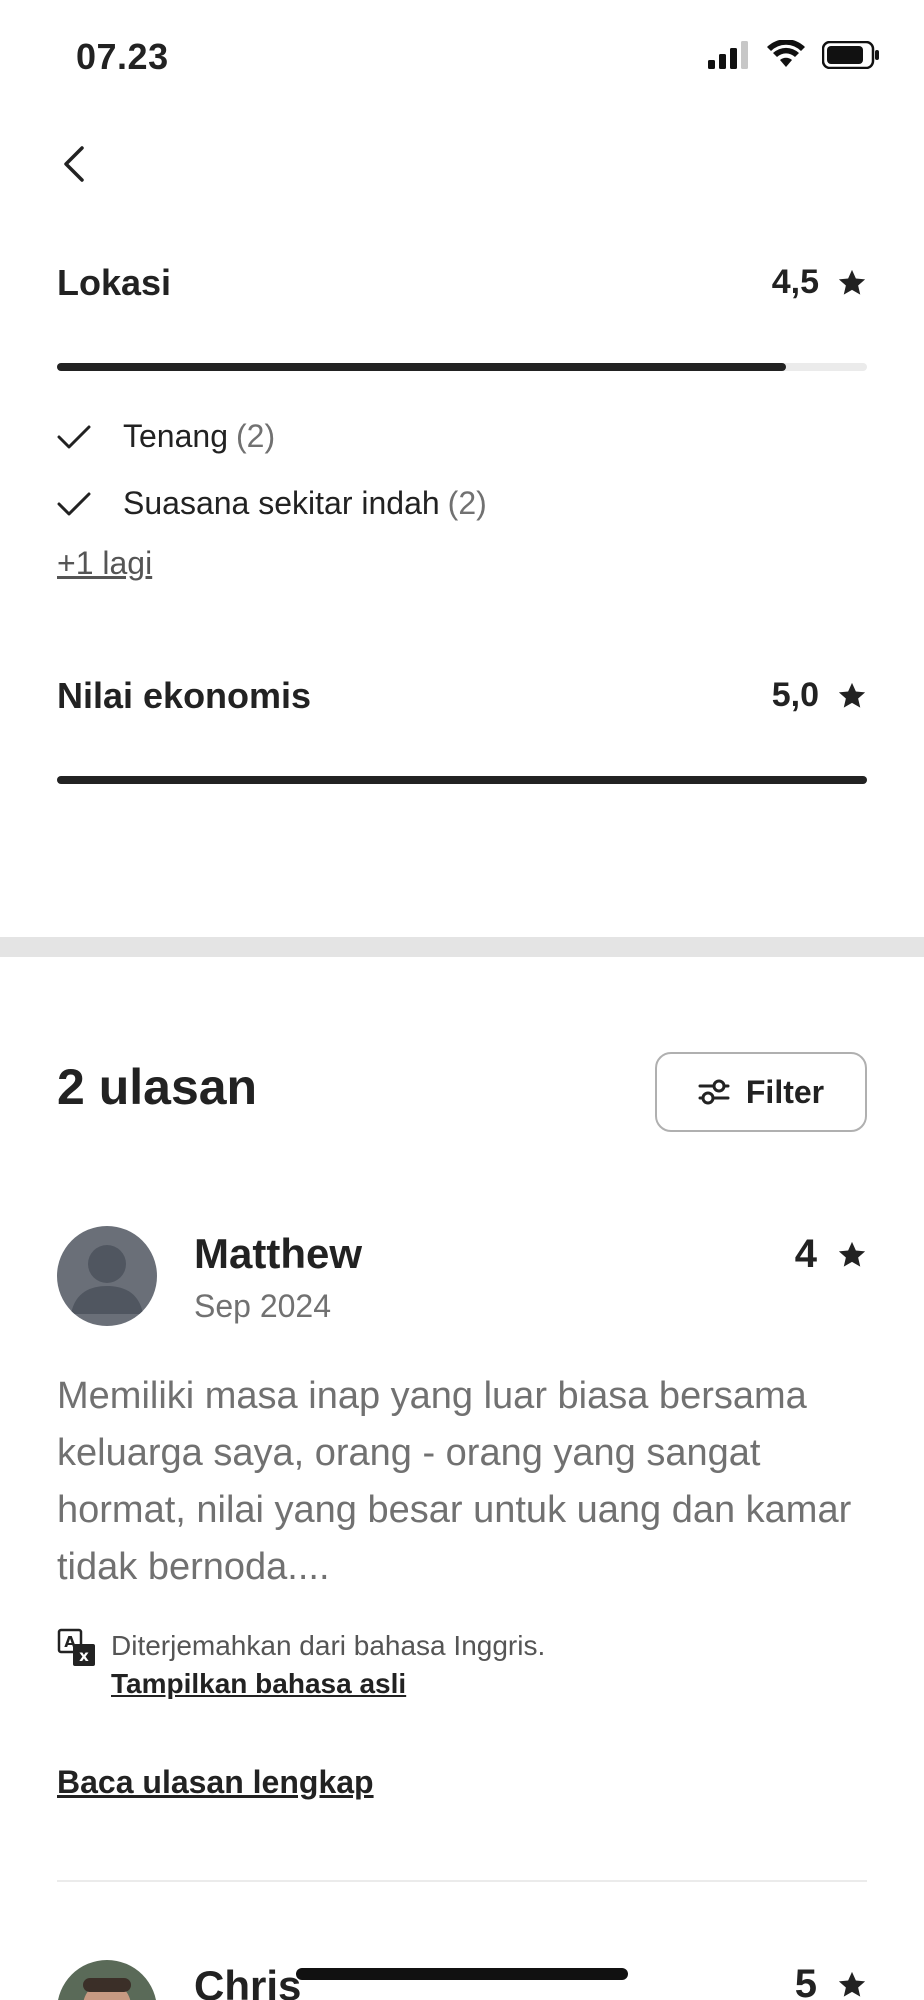 The image size is (924, 2000). I want to click on highlight-item: Tenang (2), so click(166, 436).